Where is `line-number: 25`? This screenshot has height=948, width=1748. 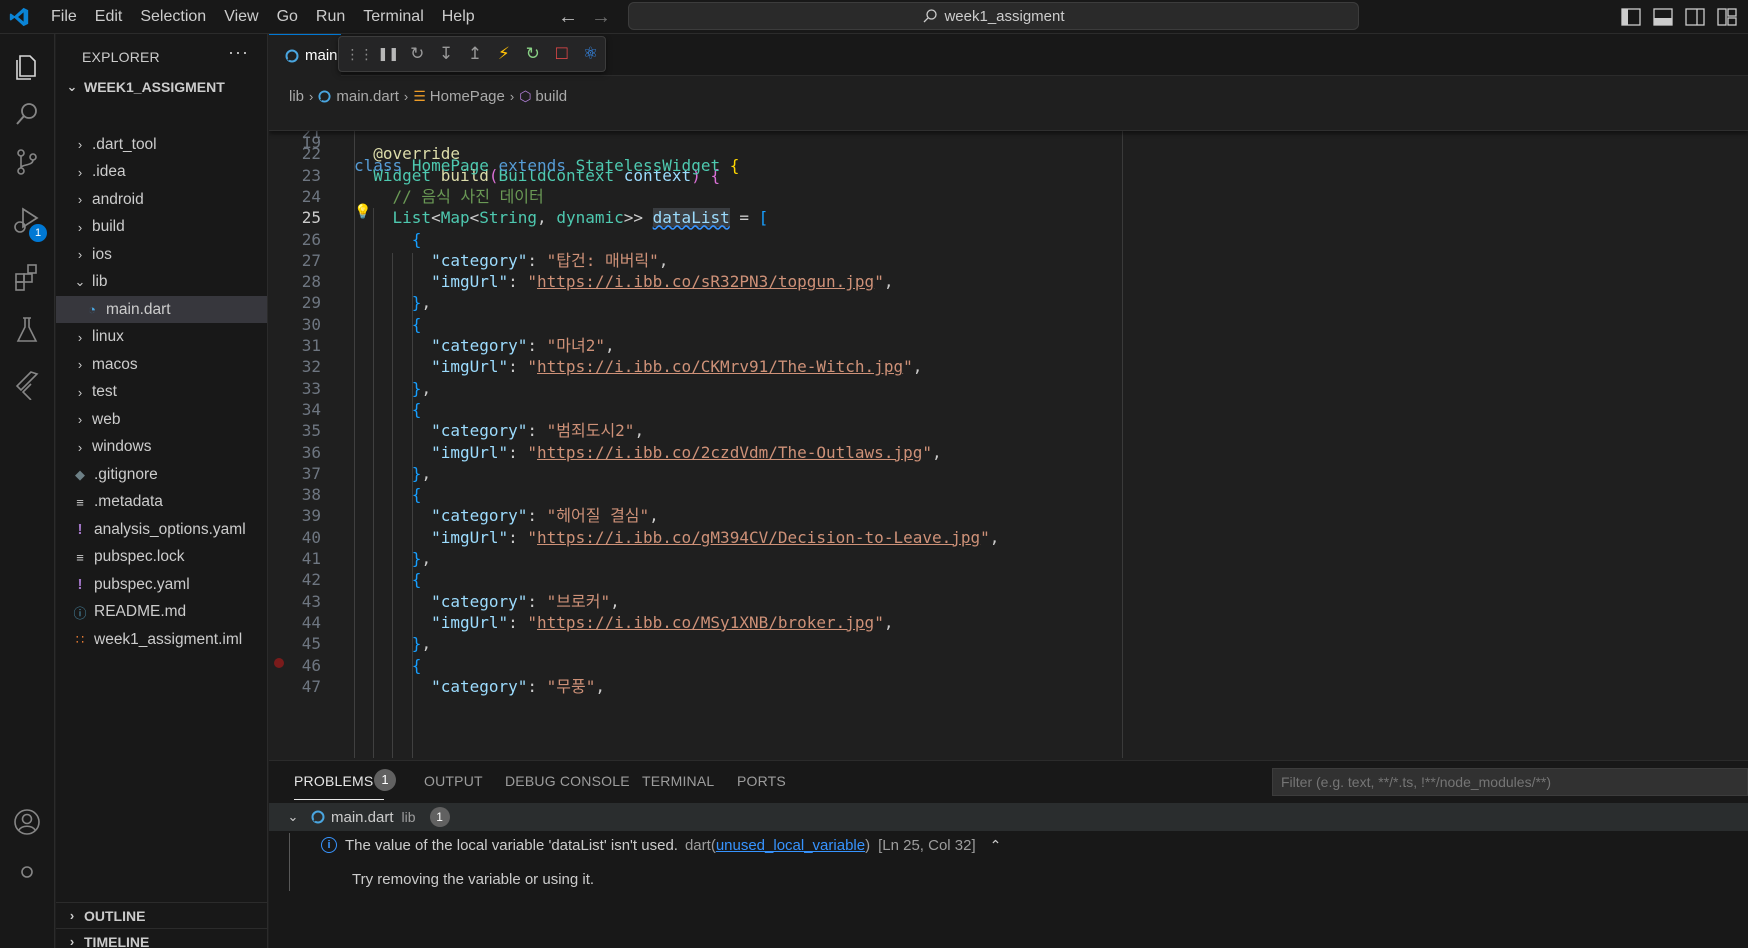
line-number: 25 is located at coordinates (311, 218).